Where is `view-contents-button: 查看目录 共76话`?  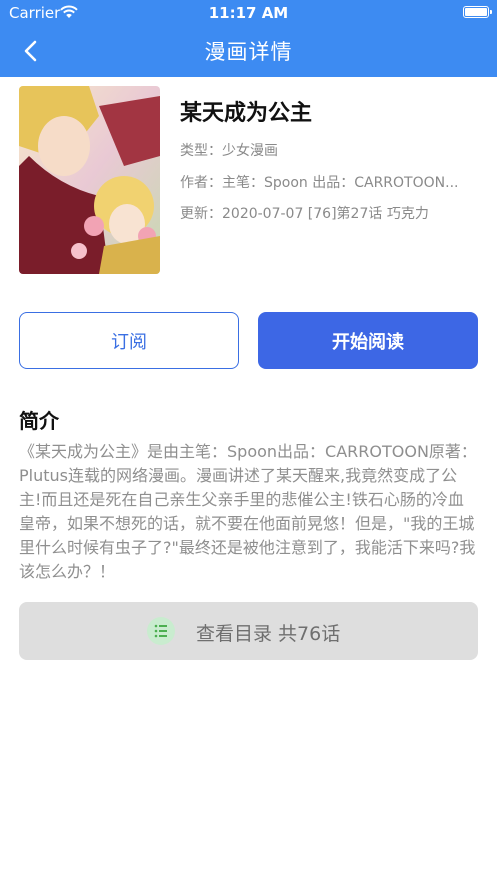 view-contents-button: 查看目录 共76话 is located at coordinates (248, 631).